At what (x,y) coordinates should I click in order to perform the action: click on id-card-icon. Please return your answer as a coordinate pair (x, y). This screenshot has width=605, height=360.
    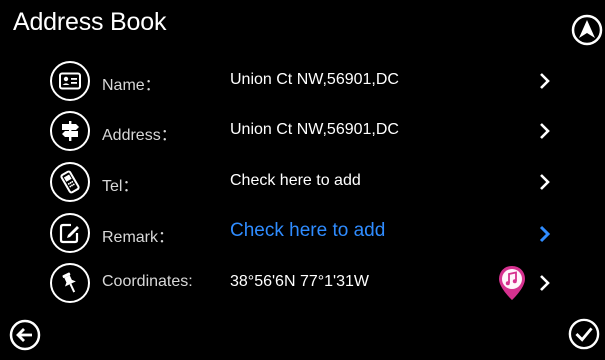
    Looking at the image, I should click on (70, 81).